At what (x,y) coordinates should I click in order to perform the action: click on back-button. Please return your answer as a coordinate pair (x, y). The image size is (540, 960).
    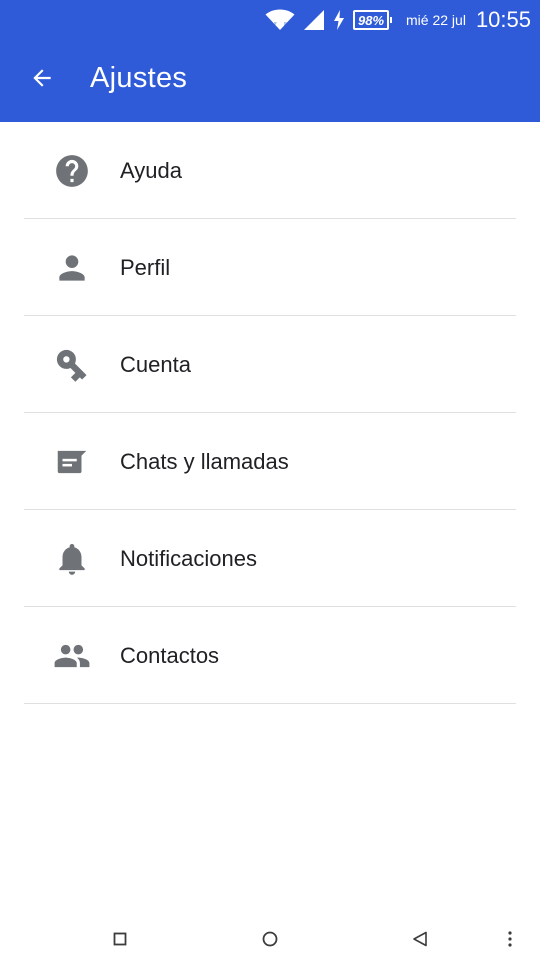
    Looking at the image, I should click on (42, 80).